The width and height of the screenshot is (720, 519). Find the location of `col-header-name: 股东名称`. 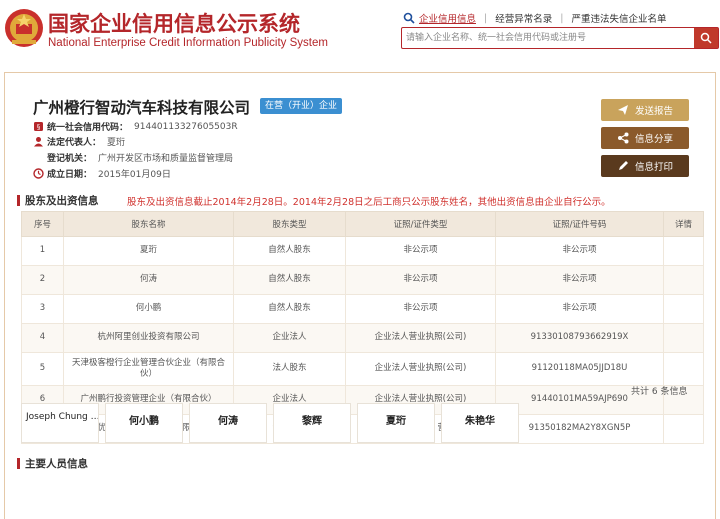

col-header-name: 股东名称 is located at coordinates (148, 224).